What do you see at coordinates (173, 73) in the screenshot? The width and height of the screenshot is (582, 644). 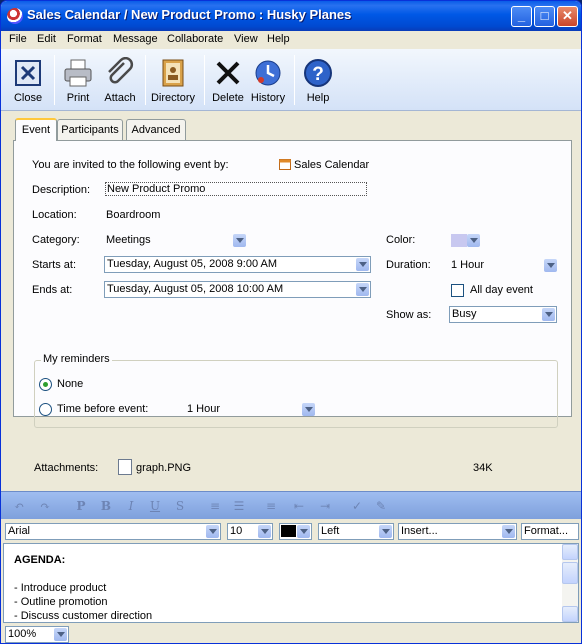 I see `address-book-icon` at bounding box center [173, 73].